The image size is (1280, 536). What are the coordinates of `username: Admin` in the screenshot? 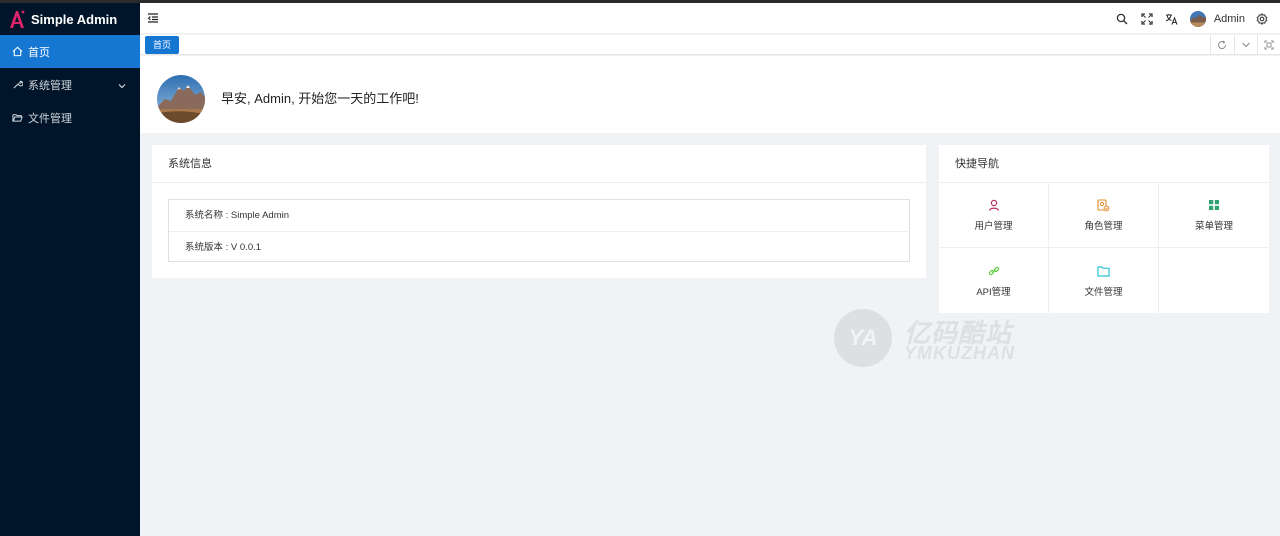 It's located at (1229, 19).